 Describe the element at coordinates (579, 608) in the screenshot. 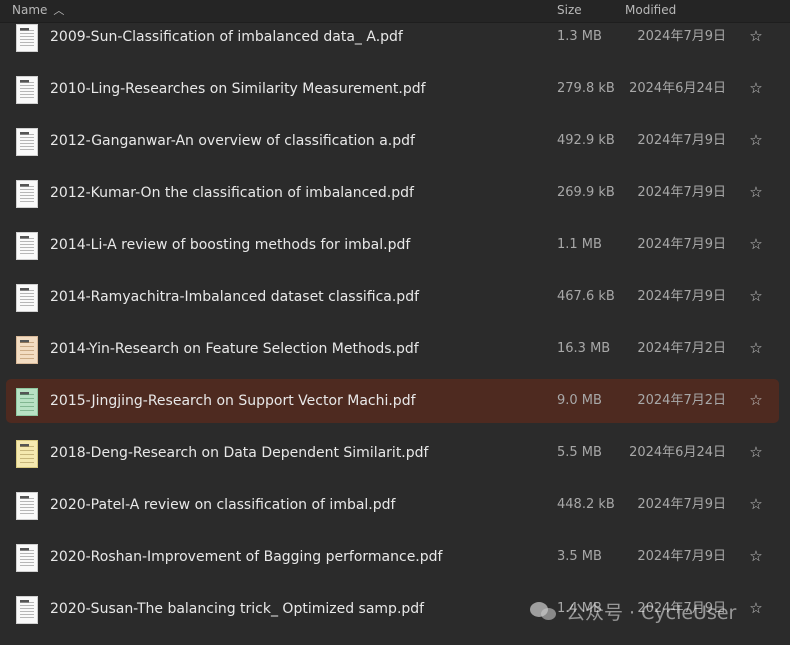

I see `file-size: 1.4 MB` at that location.